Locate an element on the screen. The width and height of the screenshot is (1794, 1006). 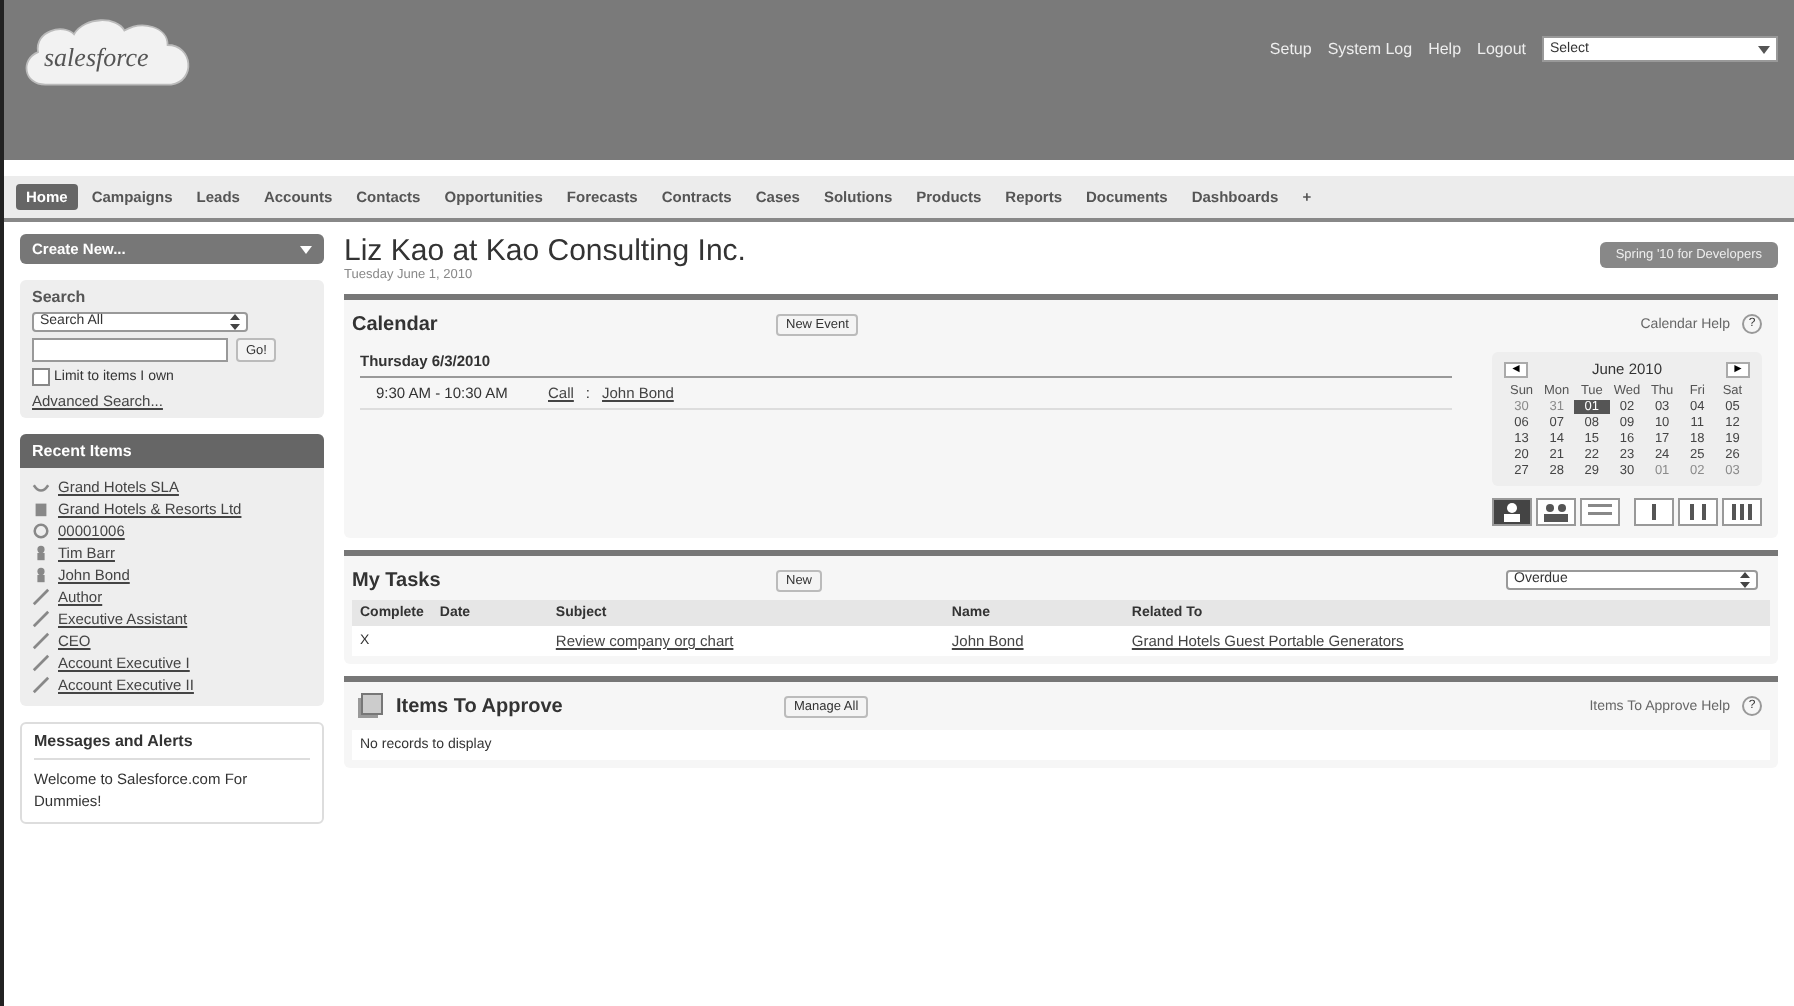
header-link: System Log is located at coordinates (1370, 49).